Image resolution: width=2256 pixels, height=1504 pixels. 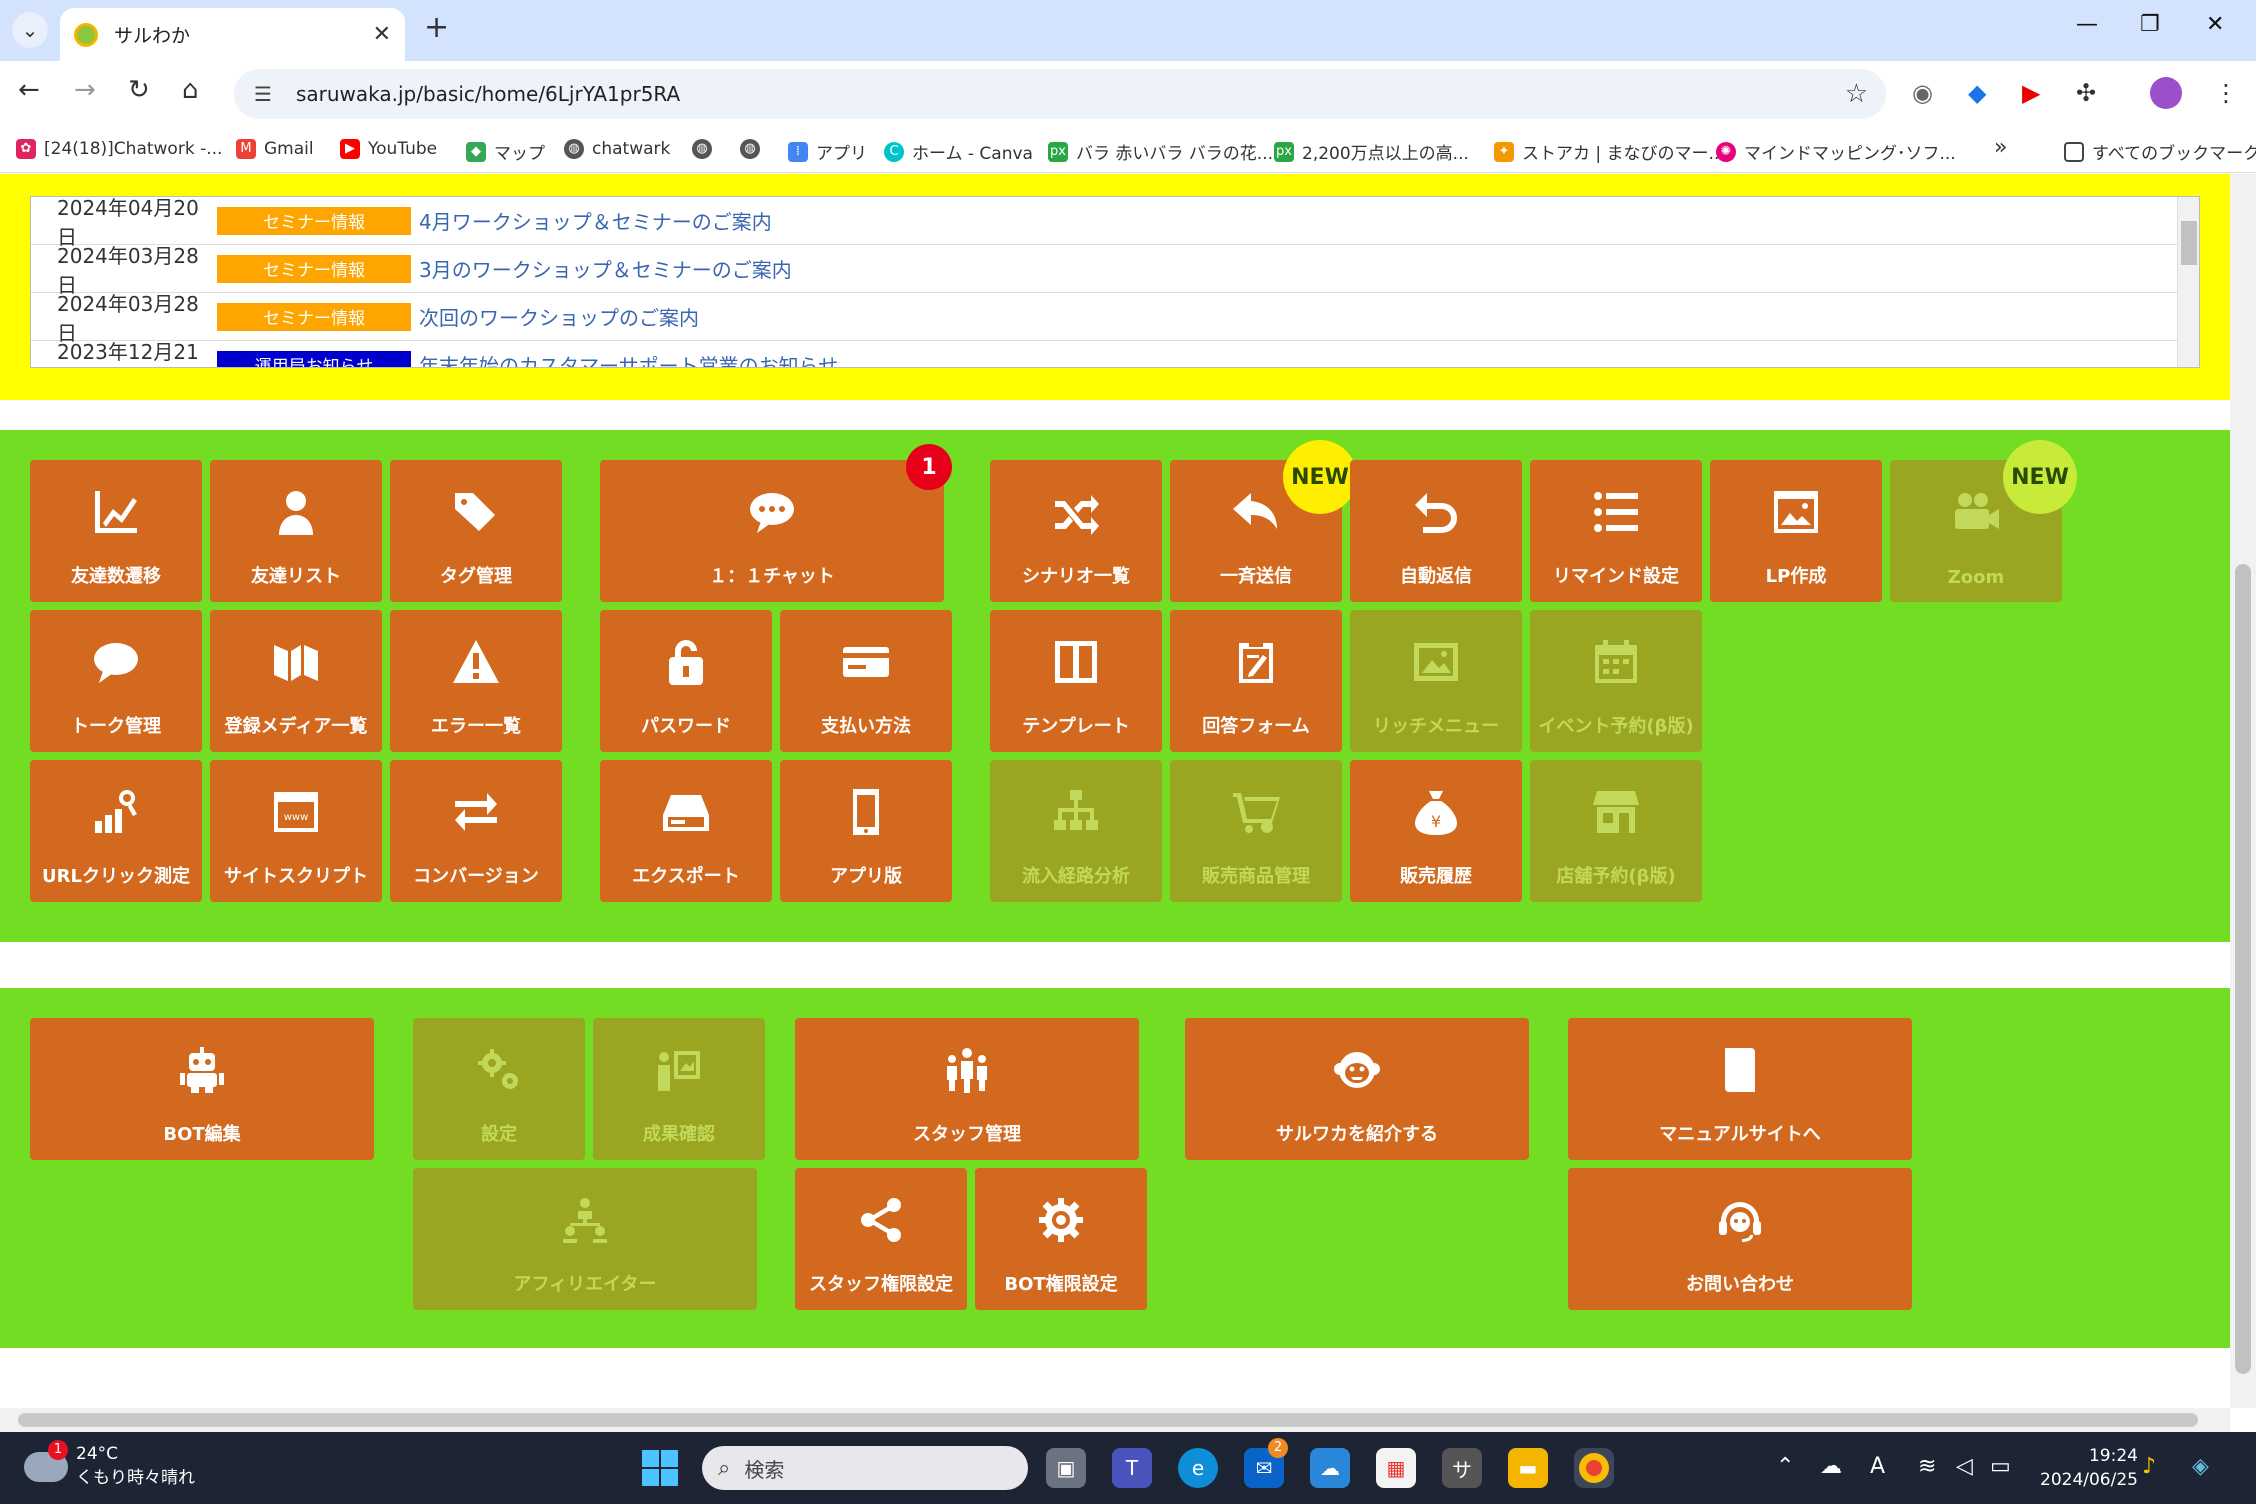 I want to click on bookmark-globe-1: ◍, so click(x=706, y=149).